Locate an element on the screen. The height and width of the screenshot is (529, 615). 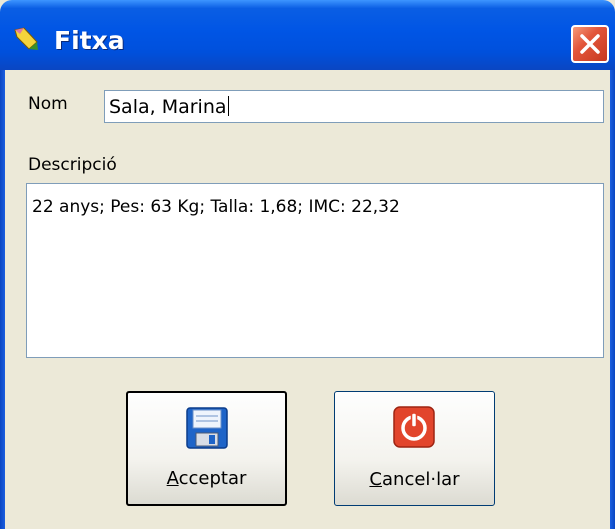
text-caret is located at coordinates (228, 106).